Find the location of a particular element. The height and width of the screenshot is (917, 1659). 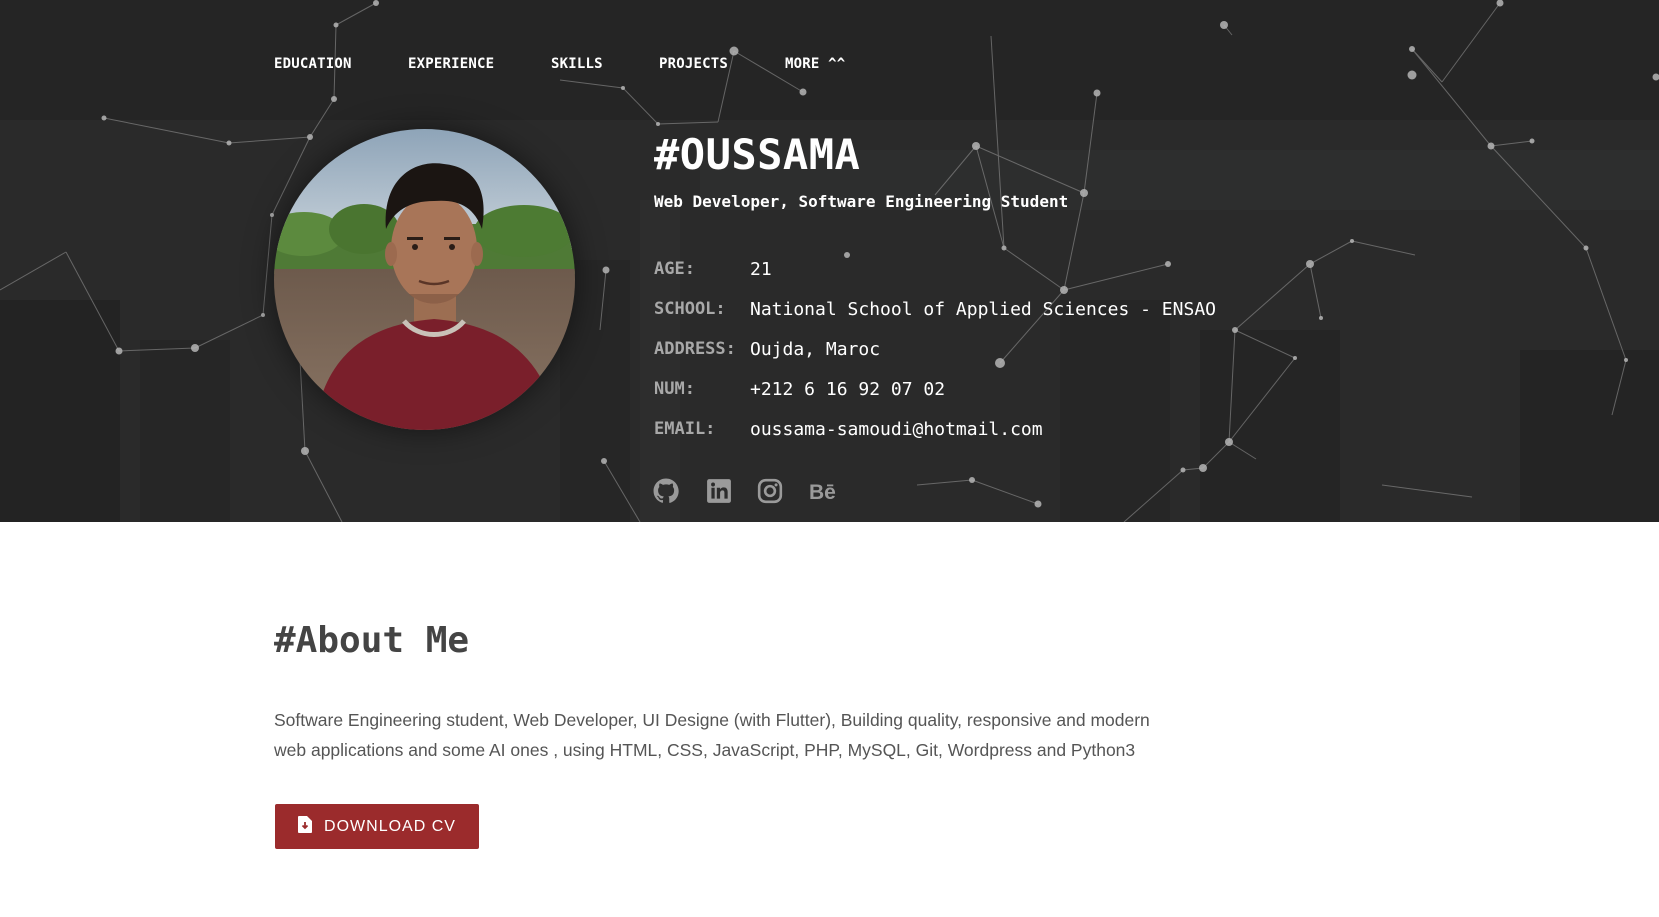

info-label: SCHOOL: is located at coordinates (690, 309).